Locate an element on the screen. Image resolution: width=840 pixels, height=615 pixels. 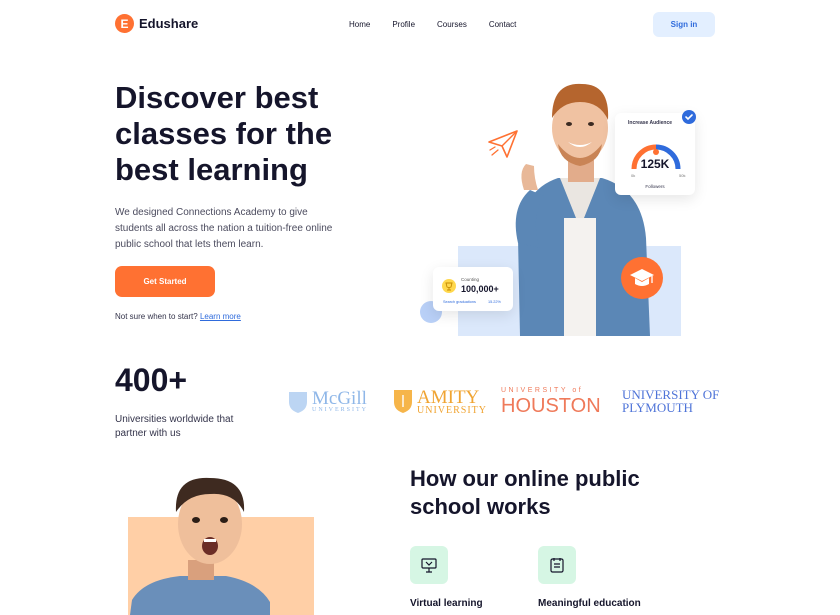
counting-percent: 15.22% is located at coordinates (494, 302).